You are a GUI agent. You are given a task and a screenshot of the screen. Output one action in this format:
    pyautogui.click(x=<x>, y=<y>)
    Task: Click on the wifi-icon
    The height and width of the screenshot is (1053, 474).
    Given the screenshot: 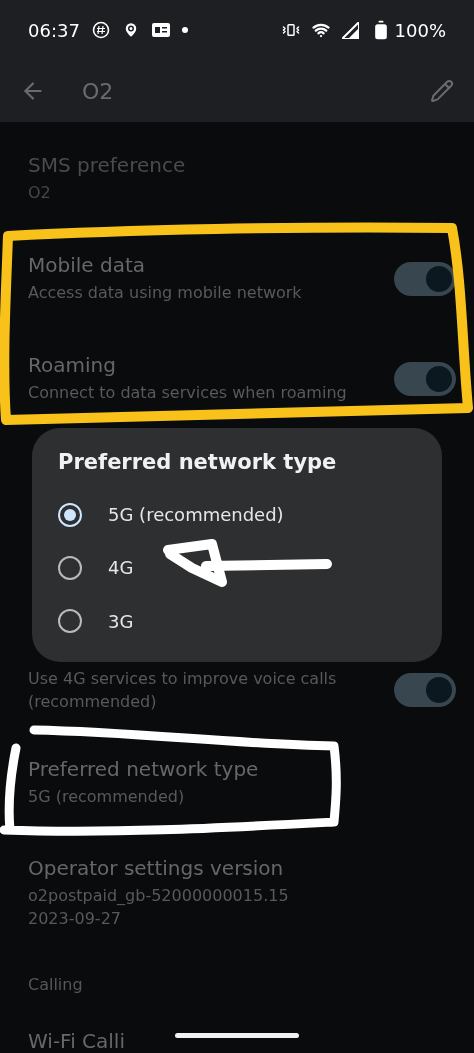 What is the action you would take?
    pyautogui.click(x=320, y=30)
    